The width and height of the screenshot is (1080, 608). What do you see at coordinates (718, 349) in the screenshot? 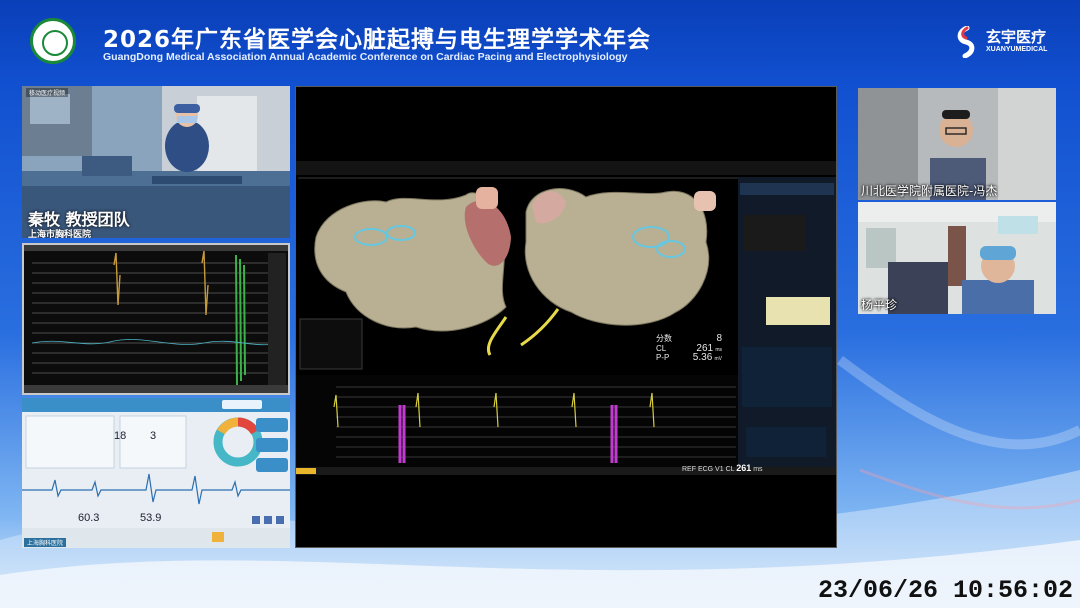
I see `readout-unit-cl: ms` at bounding box center [718, 349].